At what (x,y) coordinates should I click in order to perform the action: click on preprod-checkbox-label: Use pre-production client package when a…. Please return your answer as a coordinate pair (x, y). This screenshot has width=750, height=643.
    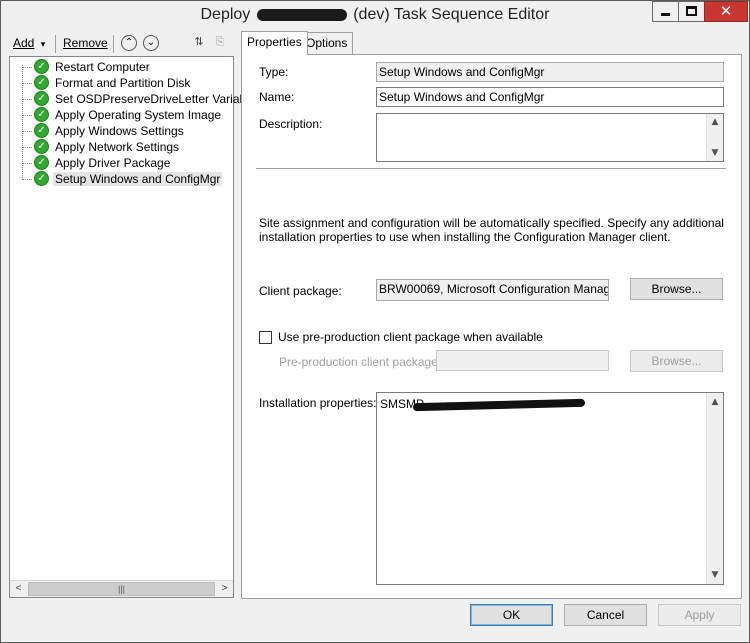
    Looking at the image, I should click on (410, 337).